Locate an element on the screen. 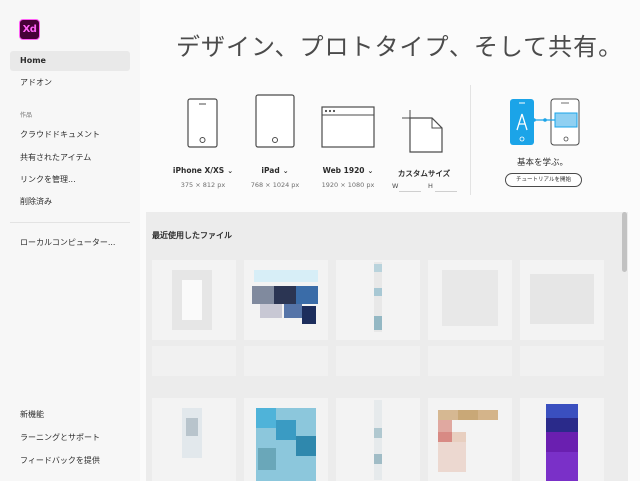 The image size is (640, 481). custom-height-input is located at coordinates (446, 186).